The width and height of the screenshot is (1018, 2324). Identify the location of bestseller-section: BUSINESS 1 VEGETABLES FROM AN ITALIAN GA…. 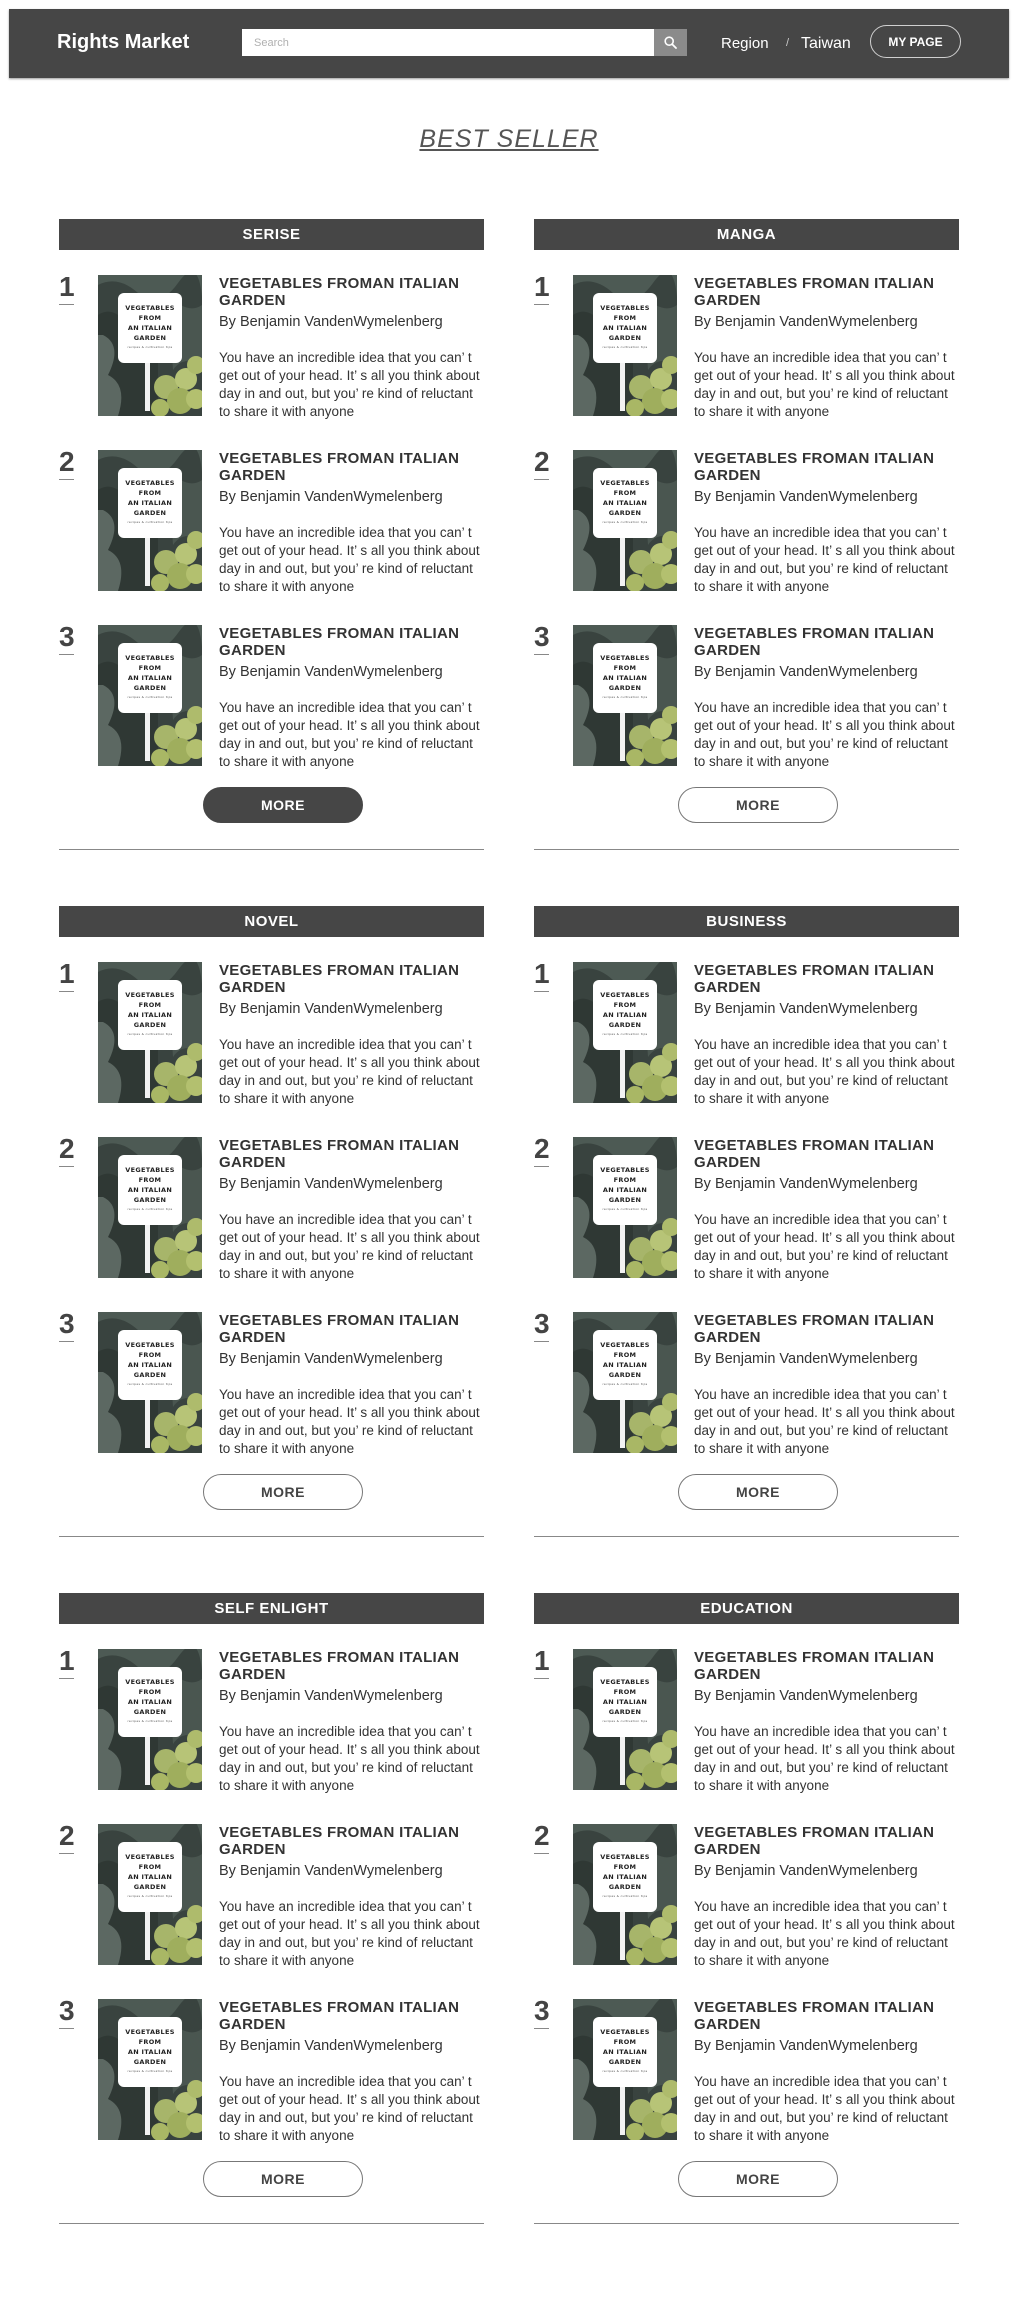
(746, 1226).